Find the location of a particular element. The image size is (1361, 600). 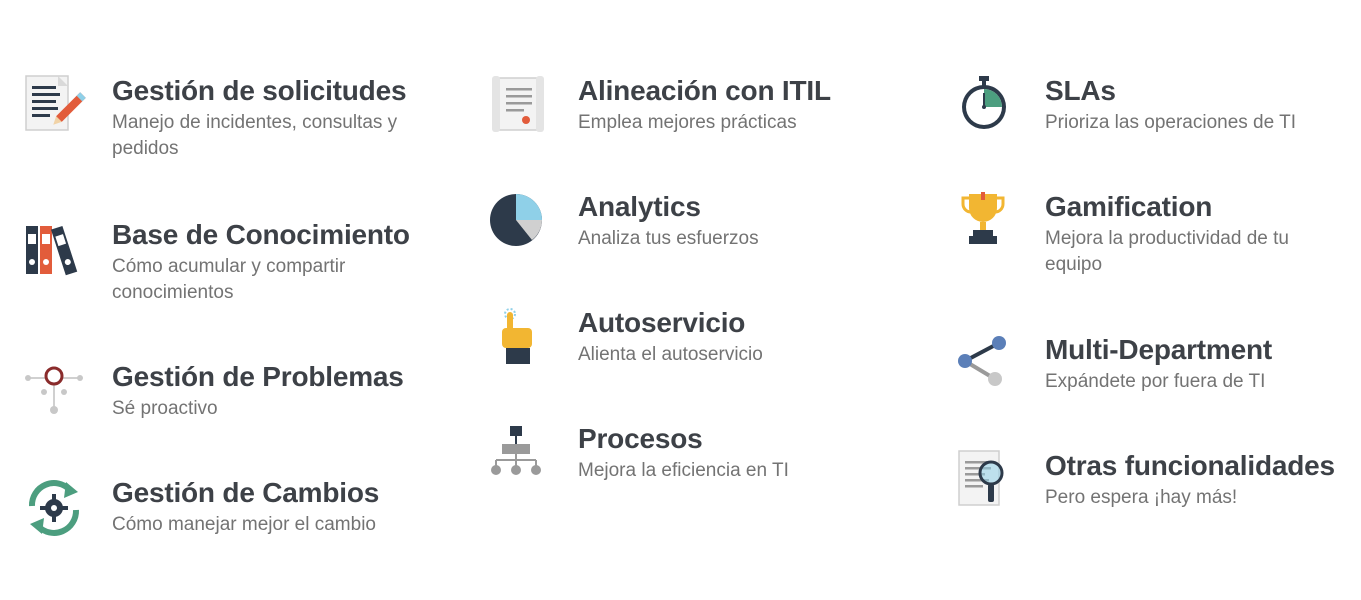

share-nodes-icon is located at coordinates (987, 365).